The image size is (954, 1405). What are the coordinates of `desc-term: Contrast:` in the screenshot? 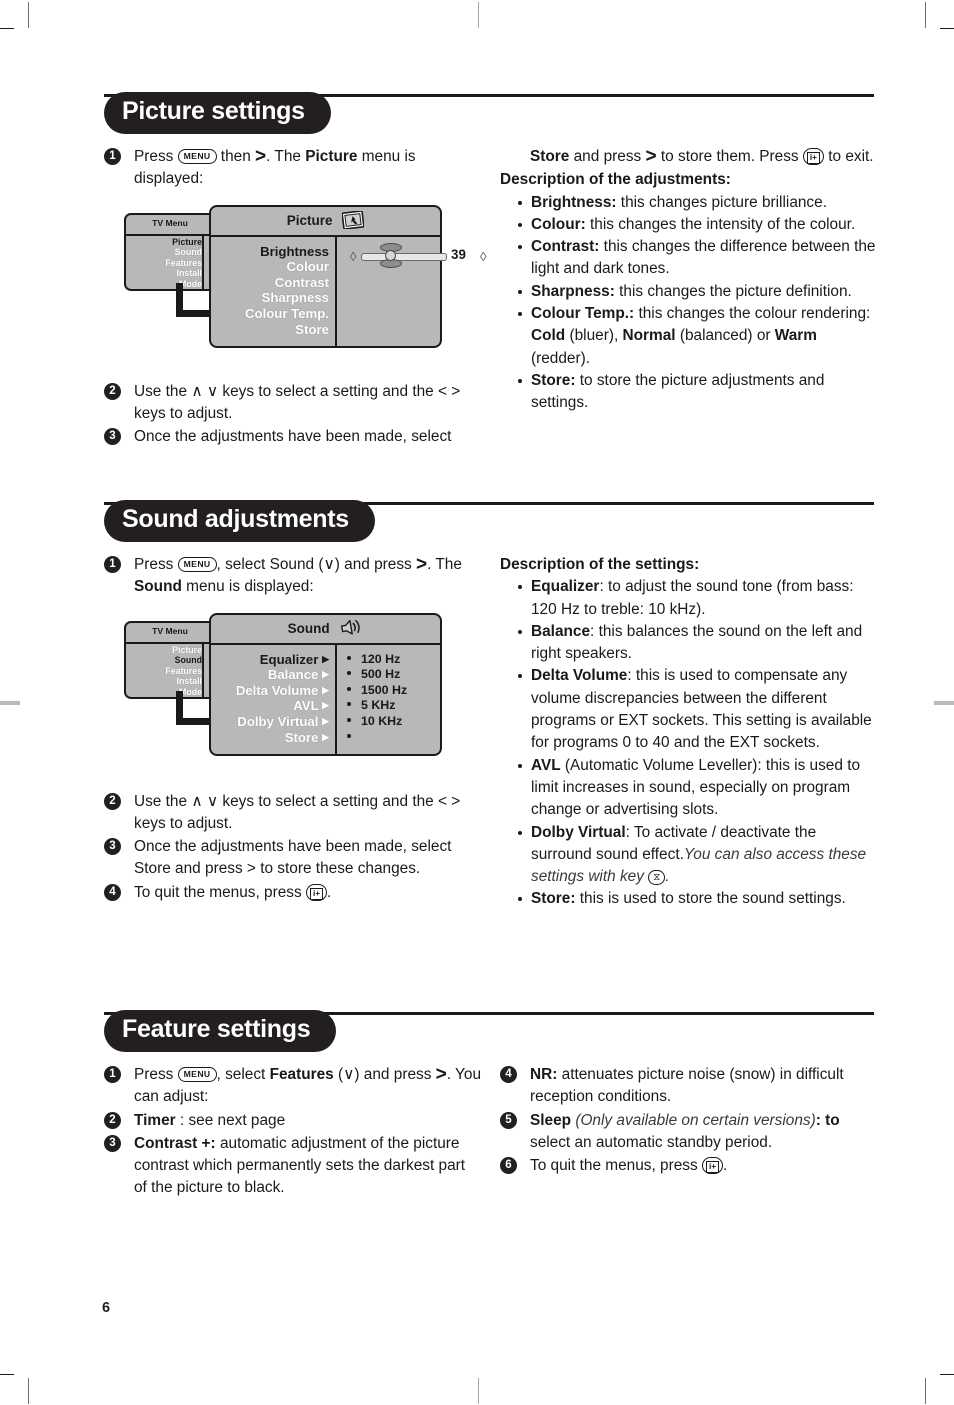 It's located at (565, 247).